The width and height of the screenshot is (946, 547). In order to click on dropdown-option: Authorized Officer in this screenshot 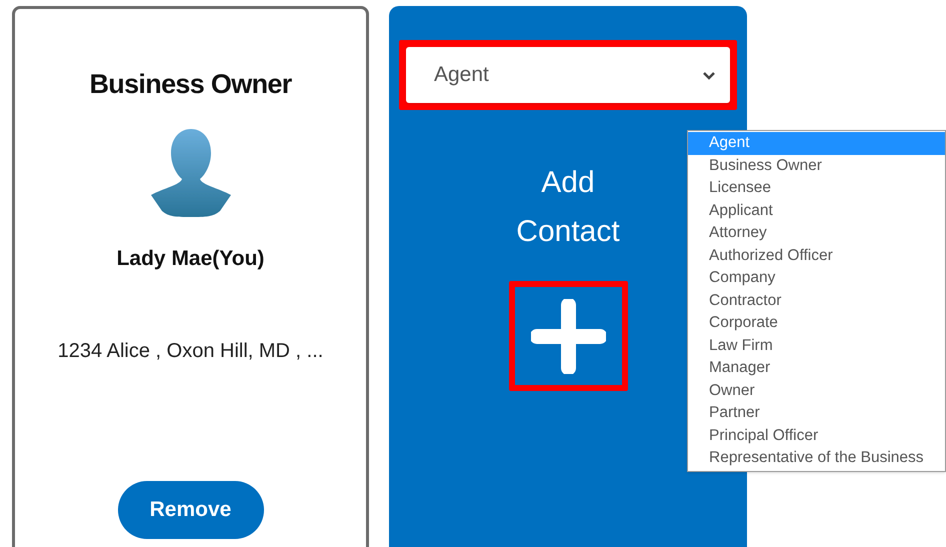, I will do `click(816, 255)`.